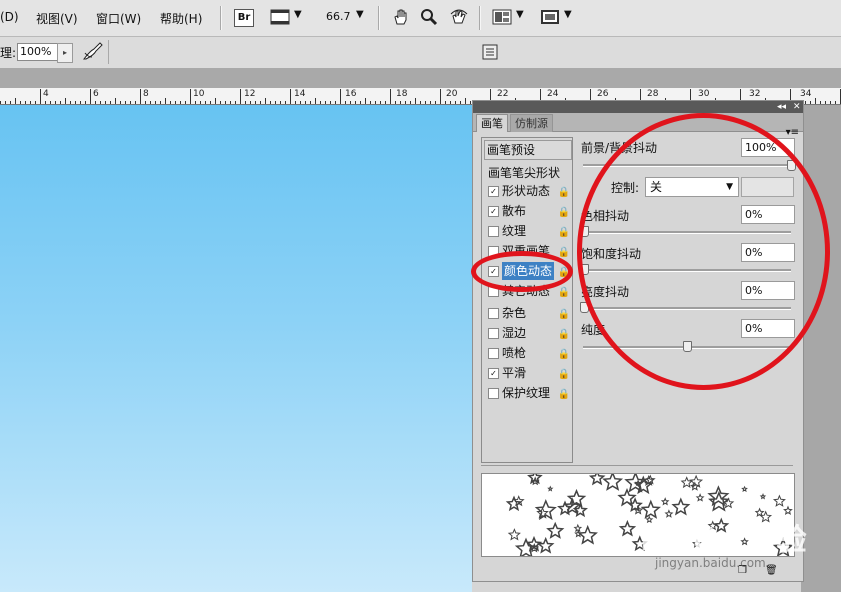  Describe the element at coordinates (529, 191) in the screenshot. I see `list-item-shape-dynamics: ✓ 形状动态 🔒` at that location.